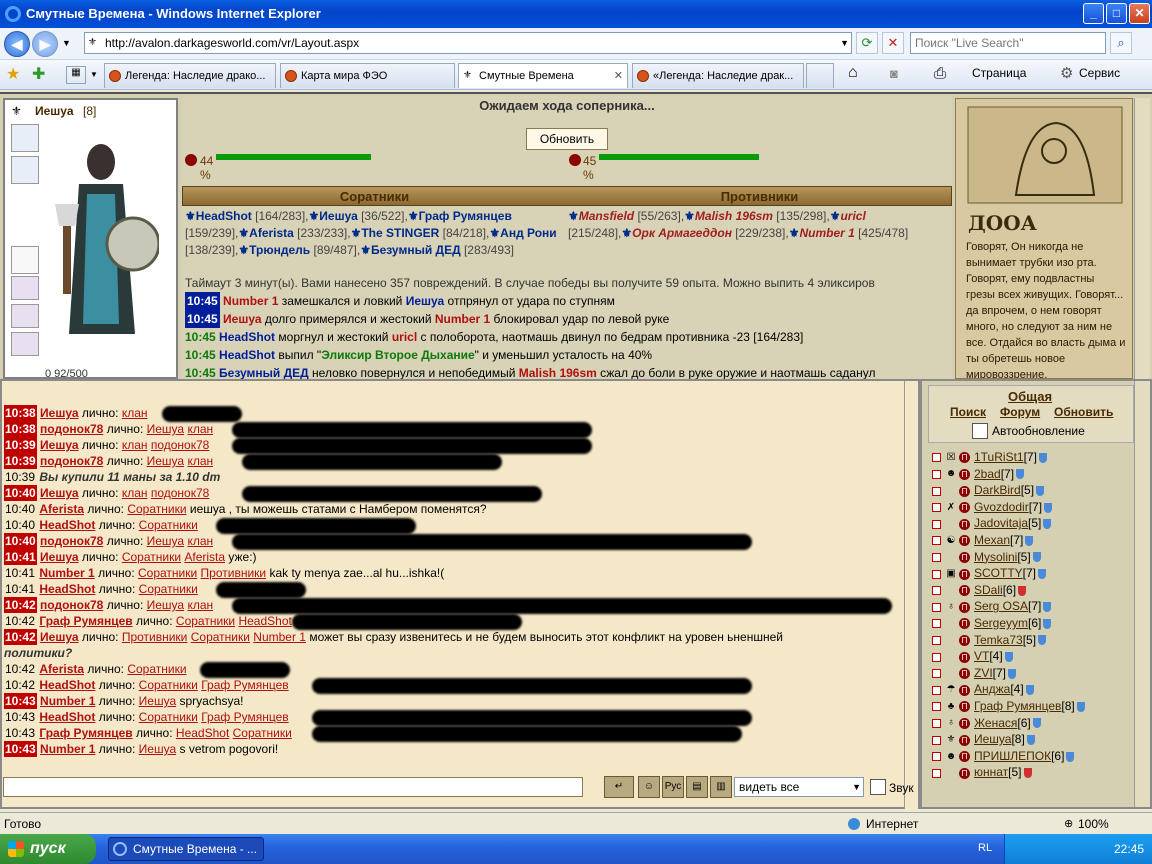 This screenshot has width=1152, height=864. What do you see at coordinates (867, 43) in the screenshot?
I see `refresh-icon: ⟳` at bounding box center [867, 43].